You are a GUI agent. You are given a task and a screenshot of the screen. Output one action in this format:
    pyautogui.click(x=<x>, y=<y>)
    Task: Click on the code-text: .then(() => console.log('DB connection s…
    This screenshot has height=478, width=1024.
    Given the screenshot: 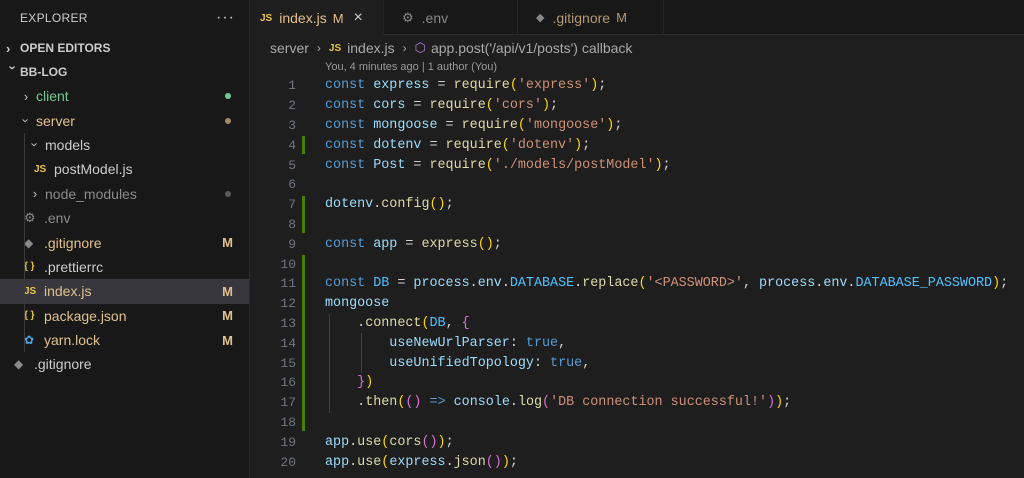 What is the action you would take?
    pyautogui.click(x=558, y=402)
    